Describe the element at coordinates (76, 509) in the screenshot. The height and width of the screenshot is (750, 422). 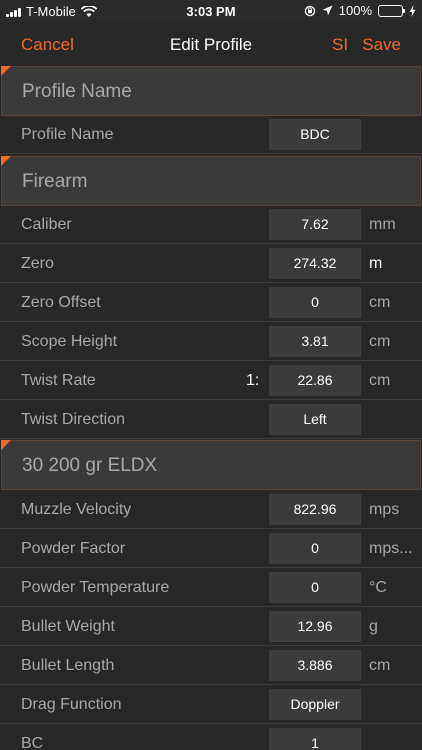
I see `row-label: Muzzle Velocity` at that location.